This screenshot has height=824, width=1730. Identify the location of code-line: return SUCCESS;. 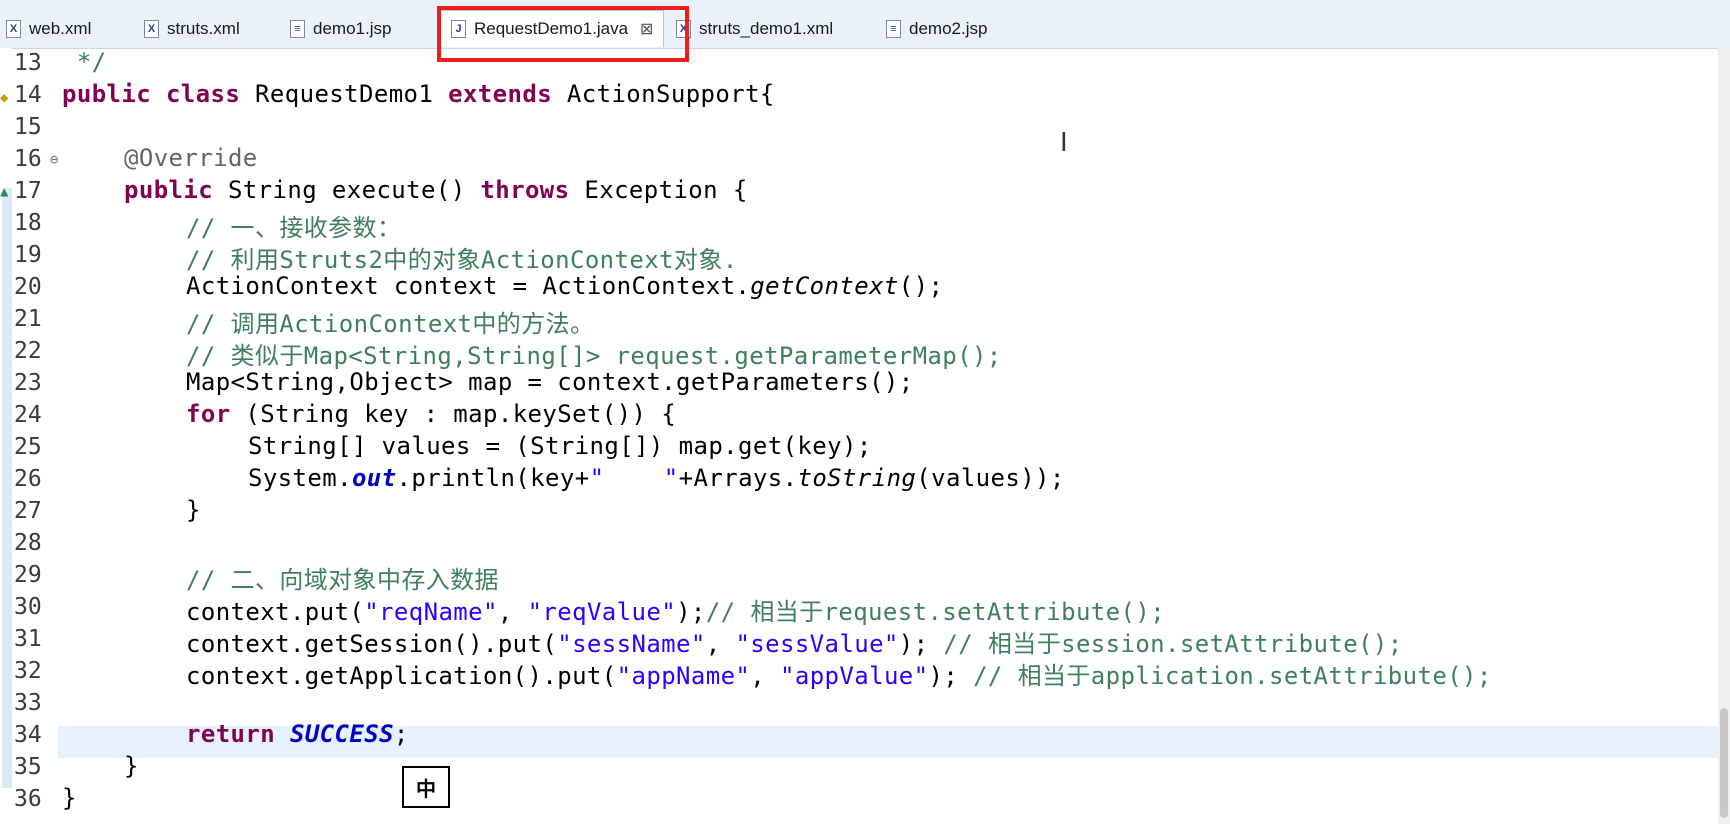
(297, 734).